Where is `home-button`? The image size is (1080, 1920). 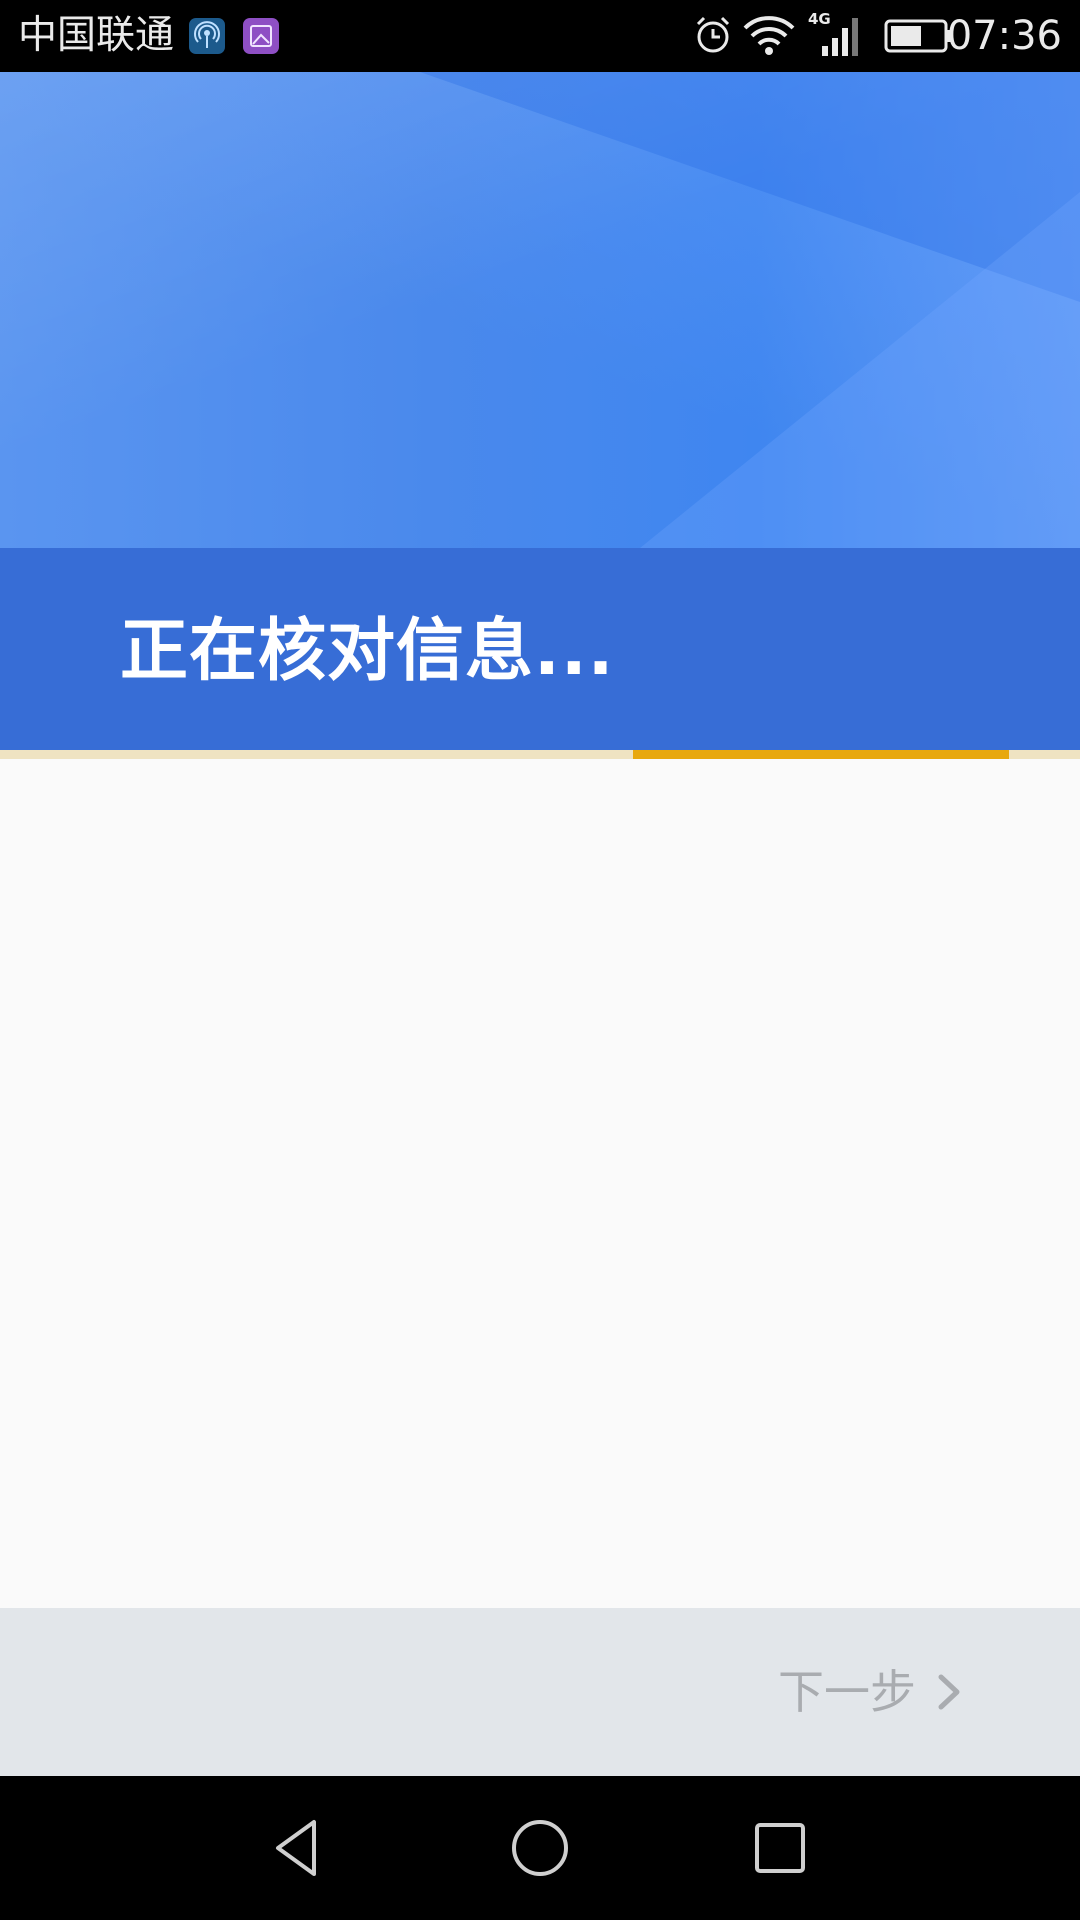 home-button is located at coordinates (540, 1848).